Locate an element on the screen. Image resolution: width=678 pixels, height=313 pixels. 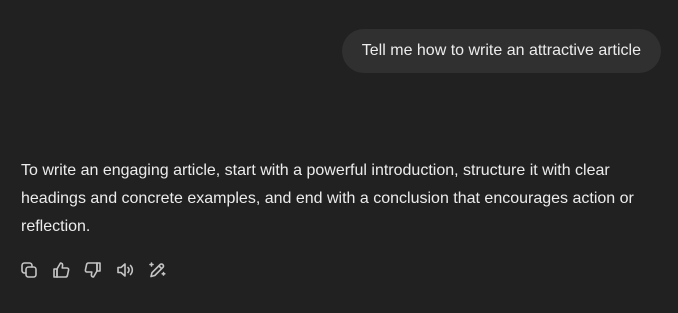
thumbs-up-icon is located at coordinates (61, 270).